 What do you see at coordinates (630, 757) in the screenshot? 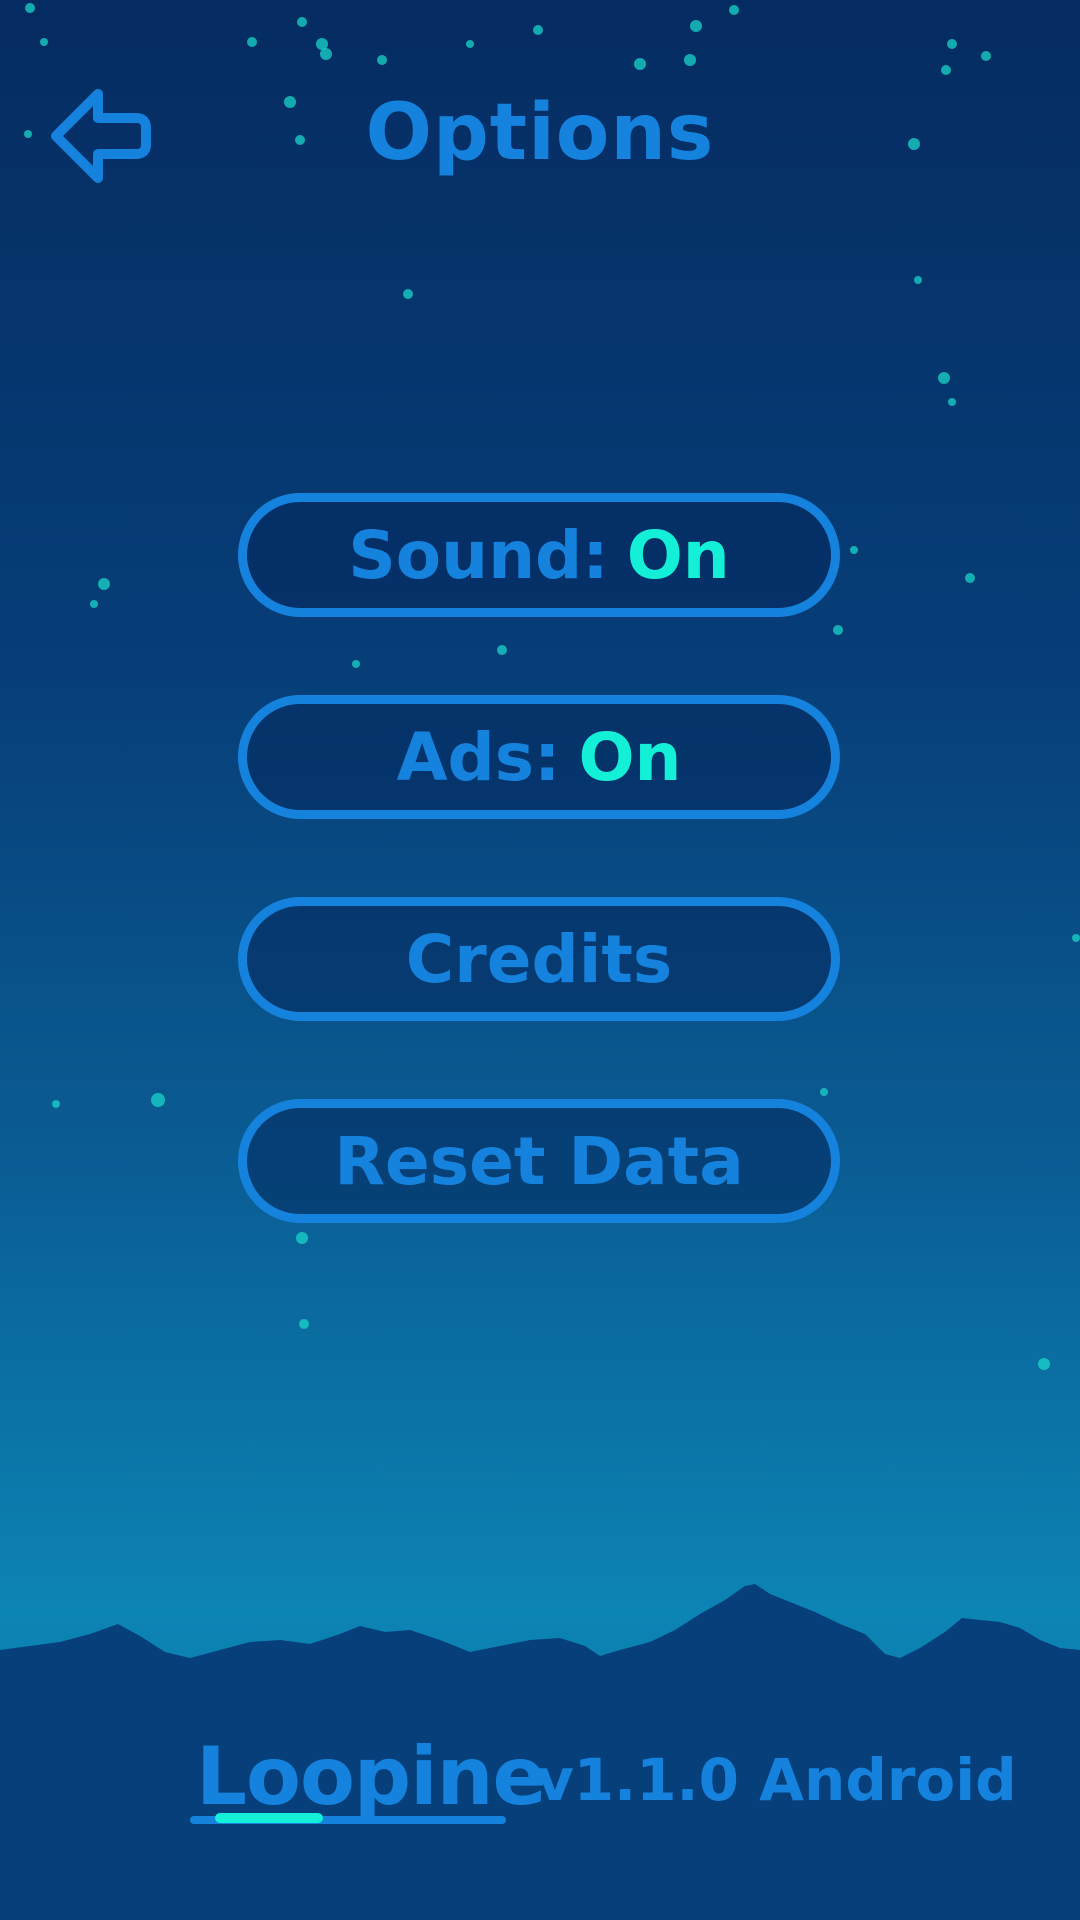
I see `ads-value: On` at bounding box center [630, 757].